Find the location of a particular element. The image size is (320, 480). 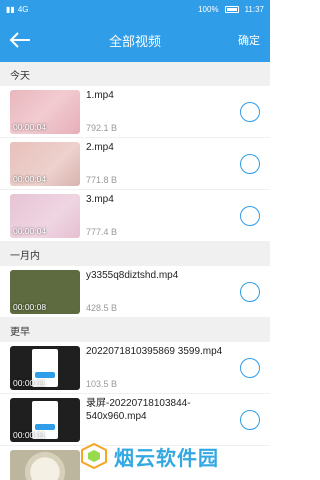

watermark: 烟云软件园 is located at coordinates (173, 456).